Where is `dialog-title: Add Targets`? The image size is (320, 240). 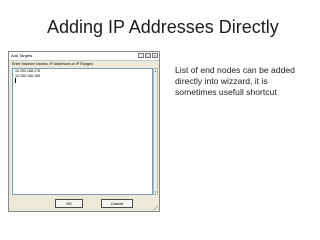
dialog-title: Add Targets is located at coordinates (22, 55).